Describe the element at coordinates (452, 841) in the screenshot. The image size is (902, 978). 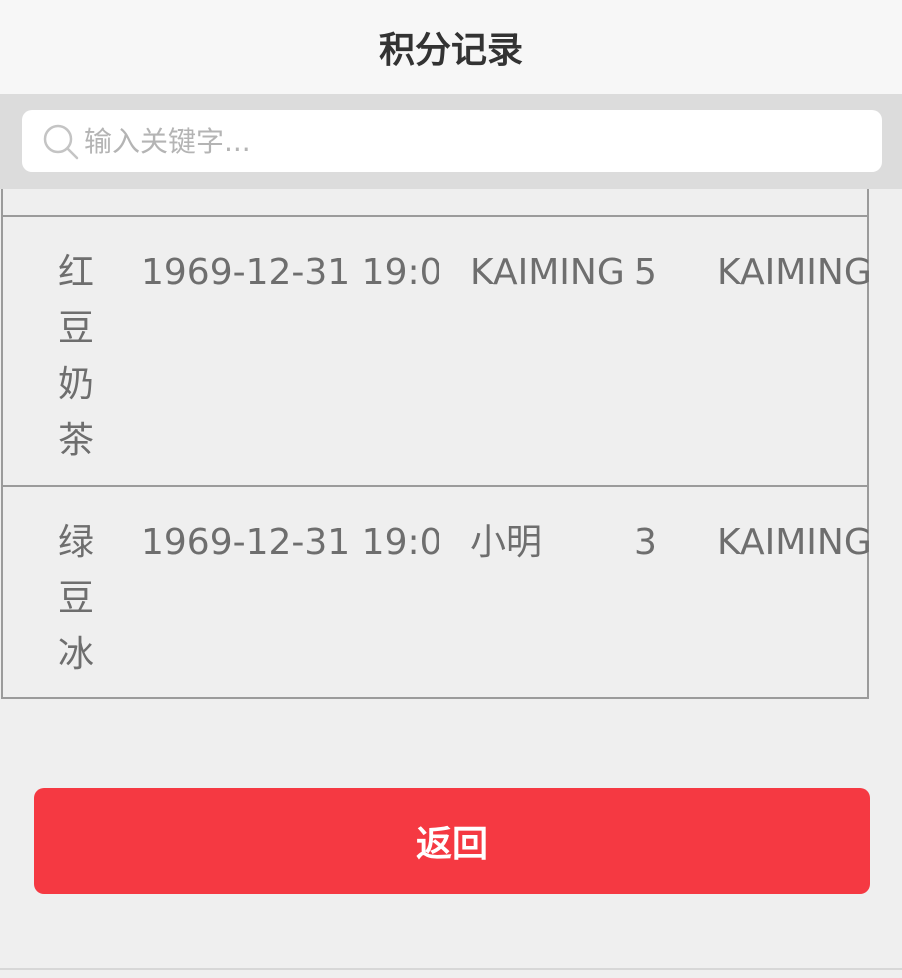
I see `back-button: 返回` at that location.